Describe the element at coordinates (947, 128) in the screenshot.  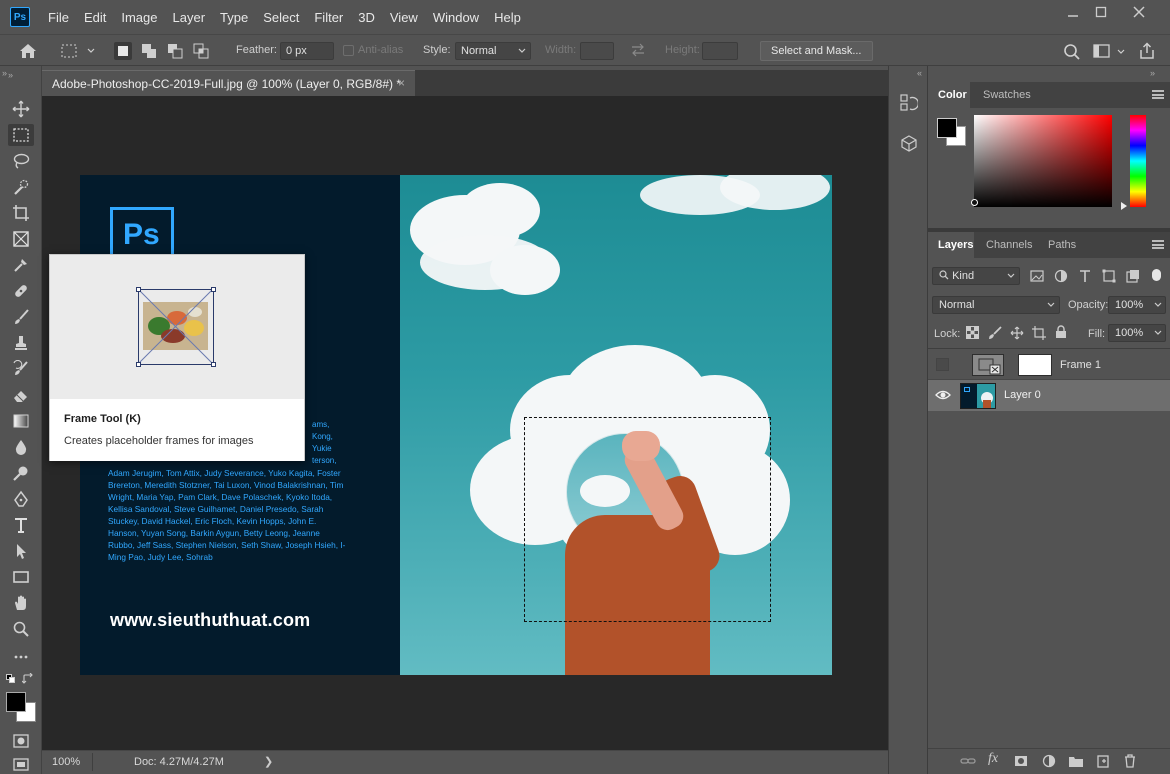
I see `color-foreground-swatch` at that location.